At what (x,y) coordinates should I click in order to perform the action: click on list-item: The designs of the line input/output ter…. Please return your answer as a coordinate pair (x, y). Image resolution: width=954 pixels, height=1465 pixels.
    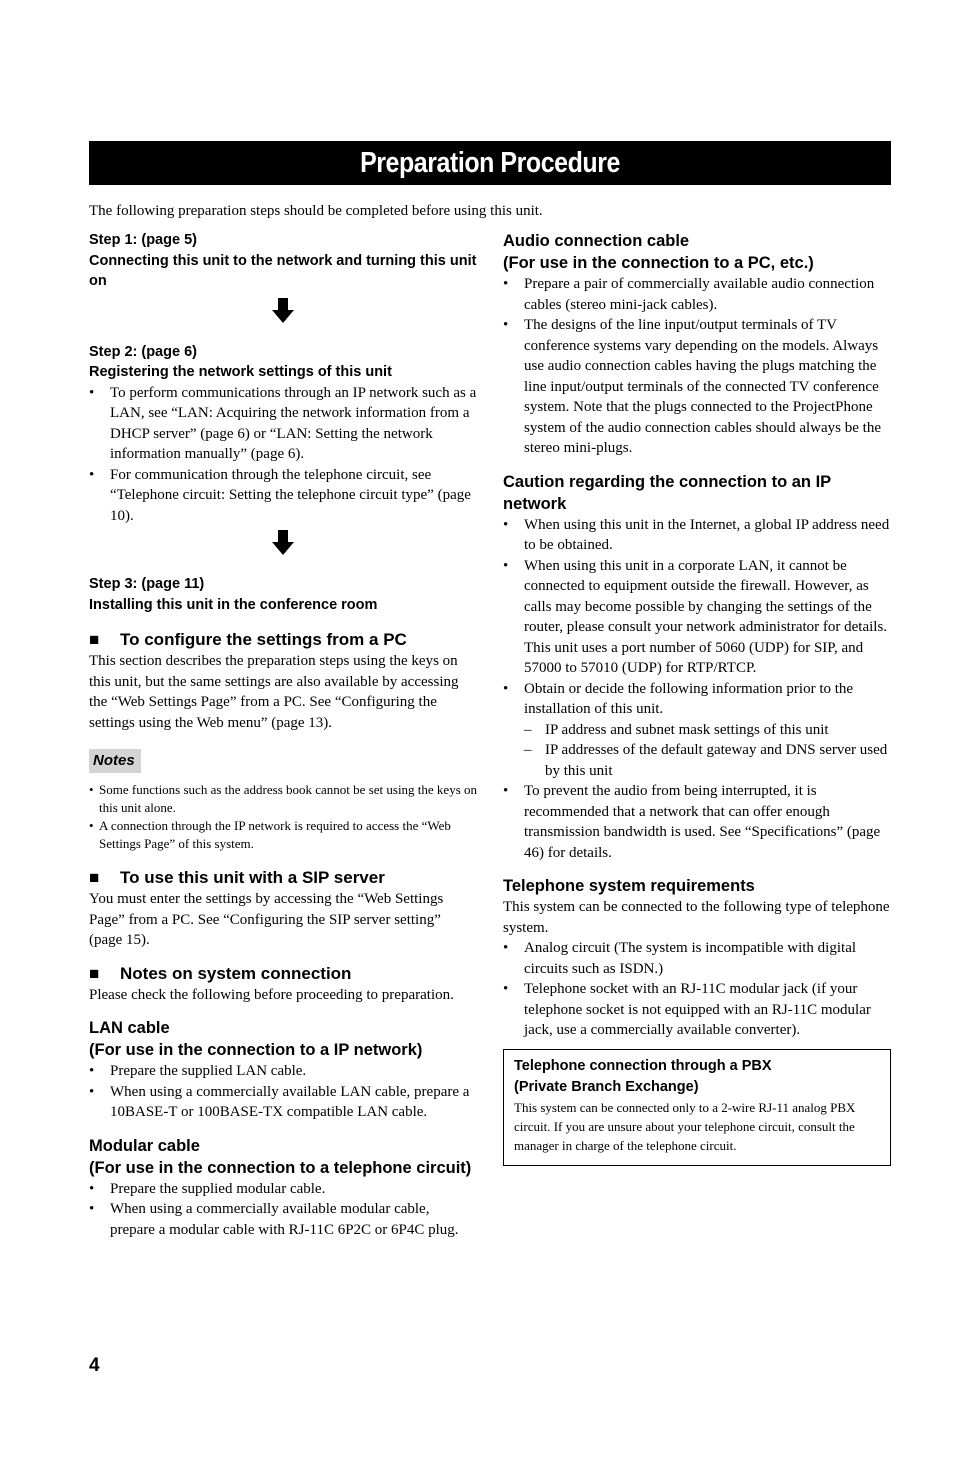
    Looking at the image, I should click on (697, 387).